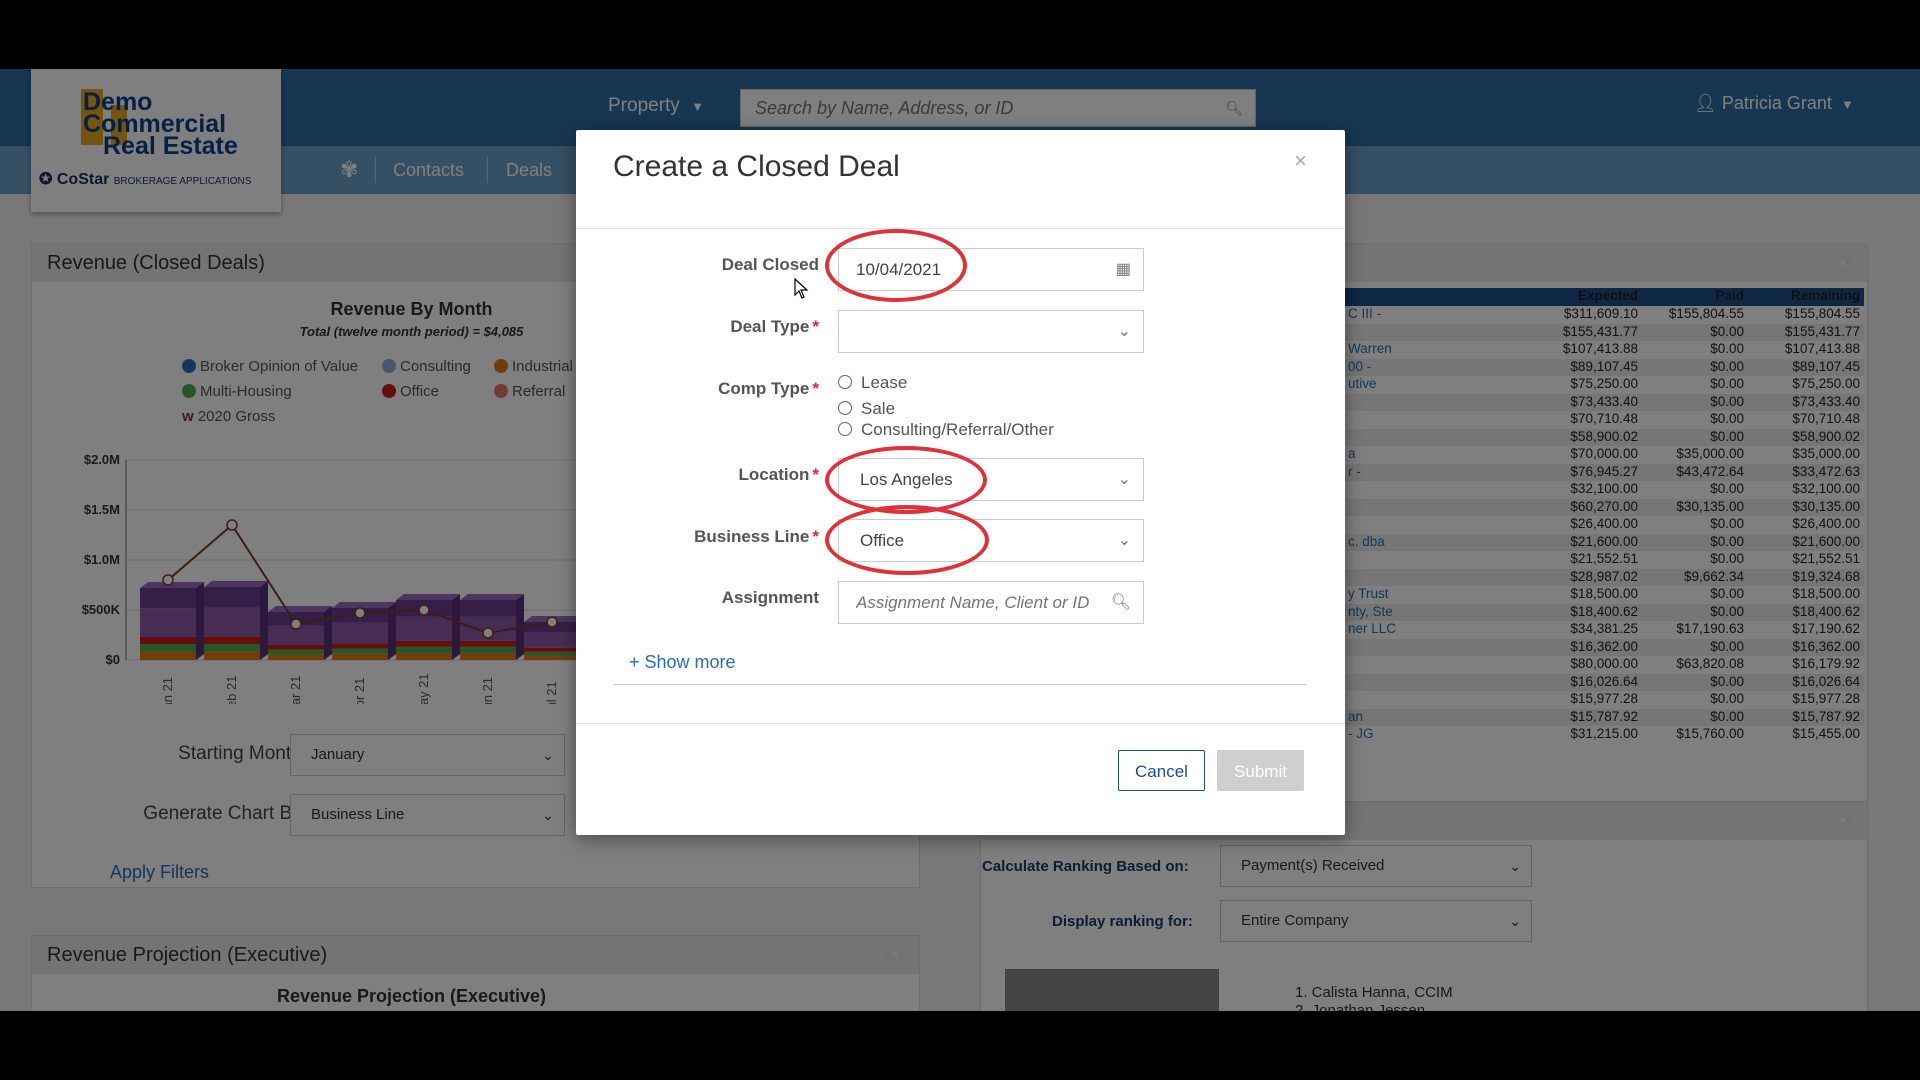 This screenshot has width=1920, height=1080. I want to click on location-label: Location *, so click(709, 475).